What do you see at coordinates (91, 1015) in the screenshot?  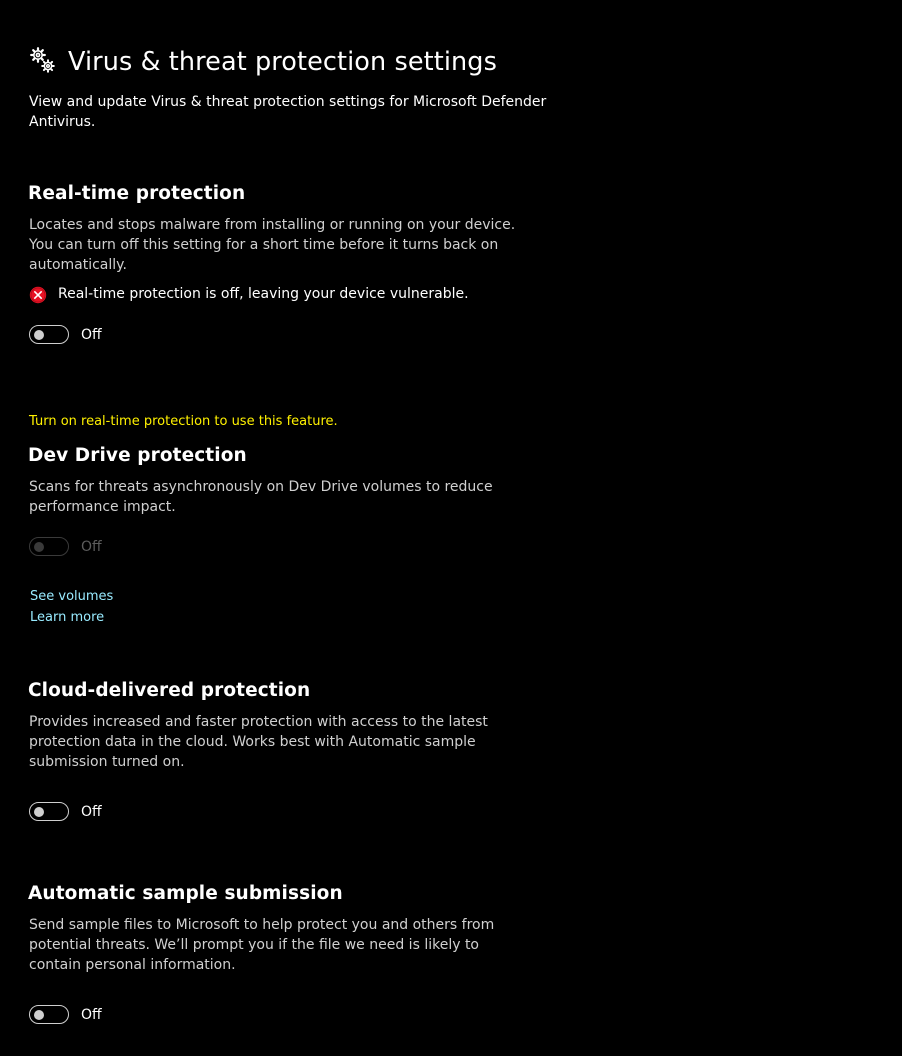 I see `sample-toggle-label: Off` at bounding box center [91, 1015].